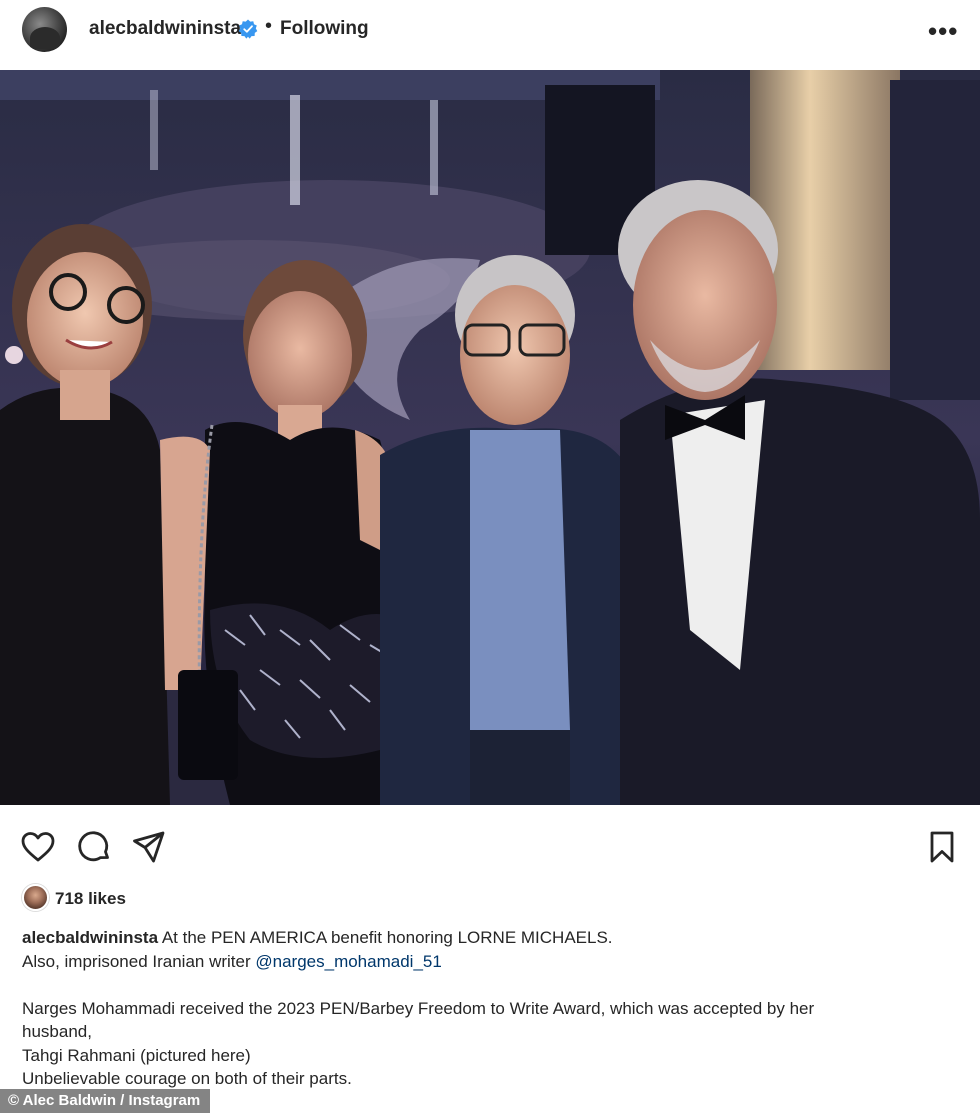 This screenshot has width=980, height=1113. Describe the element at coordinates (44, 29) in the screenshot. I see `profile-avatar` at that location.